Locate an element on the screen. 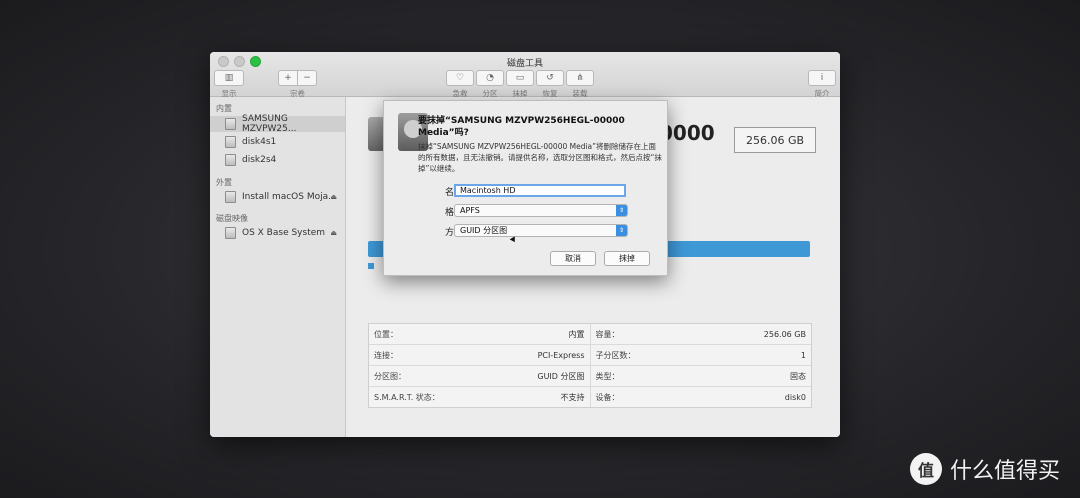 This screenshot has width=1080, height=498. erase-confirm-button: 抹掉 is located at coordinates (627, 258).